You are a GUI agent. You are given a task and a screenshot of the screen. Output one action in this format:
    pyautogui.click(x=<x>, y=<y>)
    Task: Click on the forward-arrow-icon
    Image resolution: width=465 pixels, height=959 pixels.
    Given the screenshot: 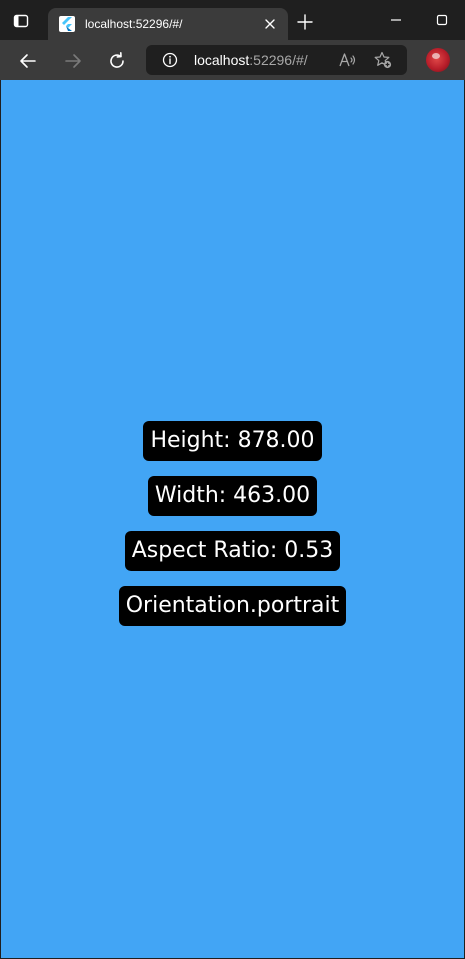 What is the action you would take?
    pyautogui.click(x=73, y=61)
    